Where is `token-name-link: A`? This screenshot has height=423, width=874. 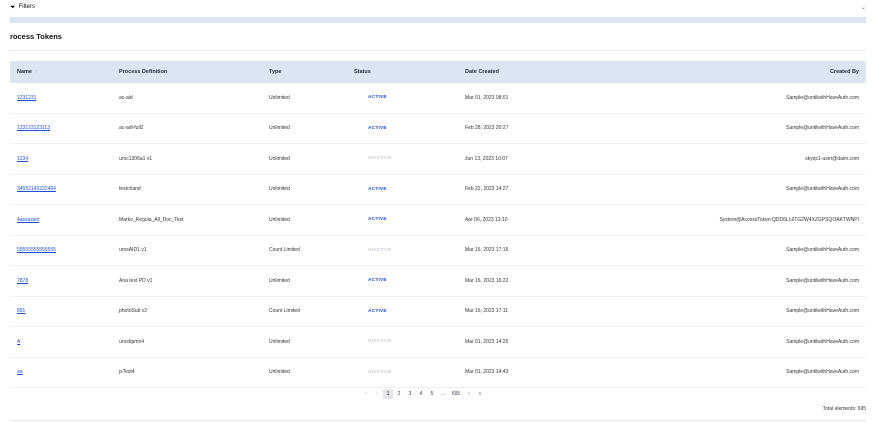
token-name-link: A is located at coordinates (18, 342).